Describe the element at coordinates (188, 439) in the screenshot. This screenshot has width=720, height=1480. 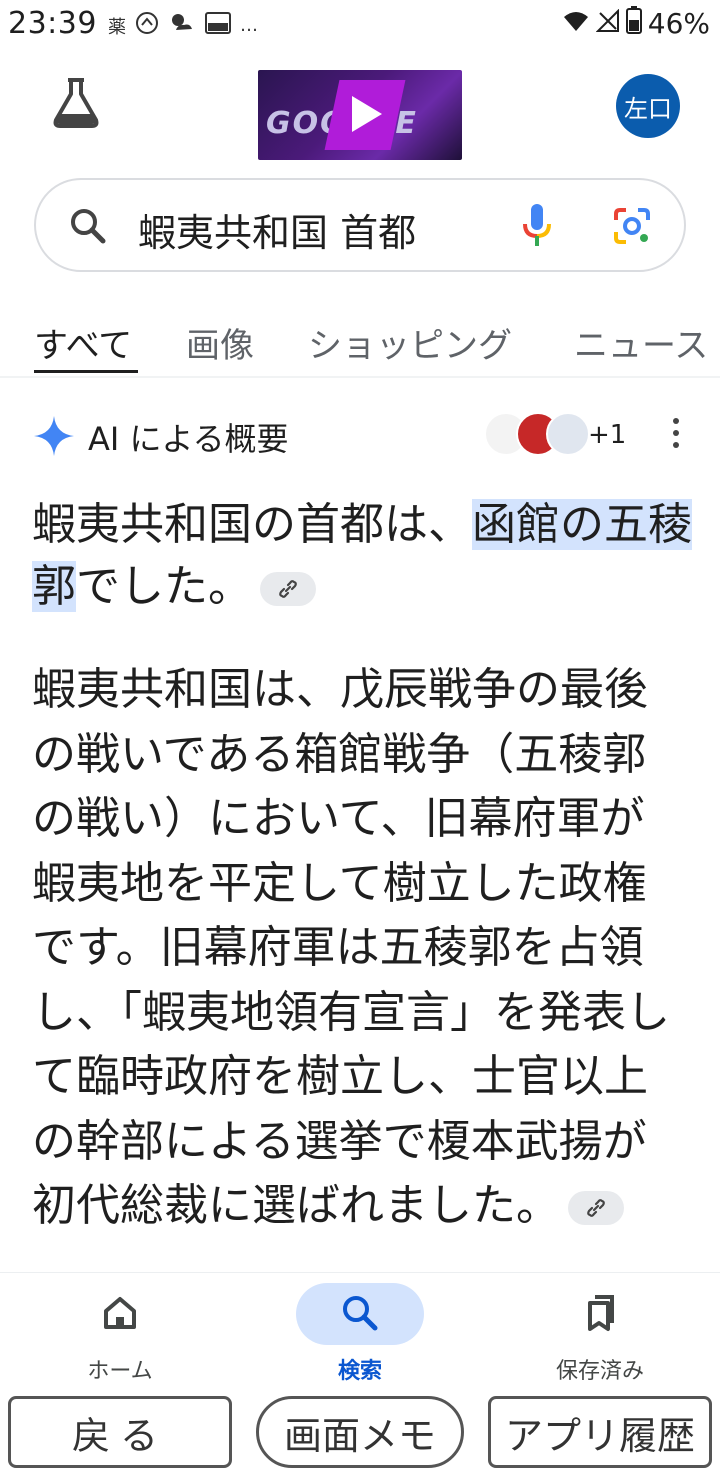
I see `ai-overview-title: AI による概要` at that location.